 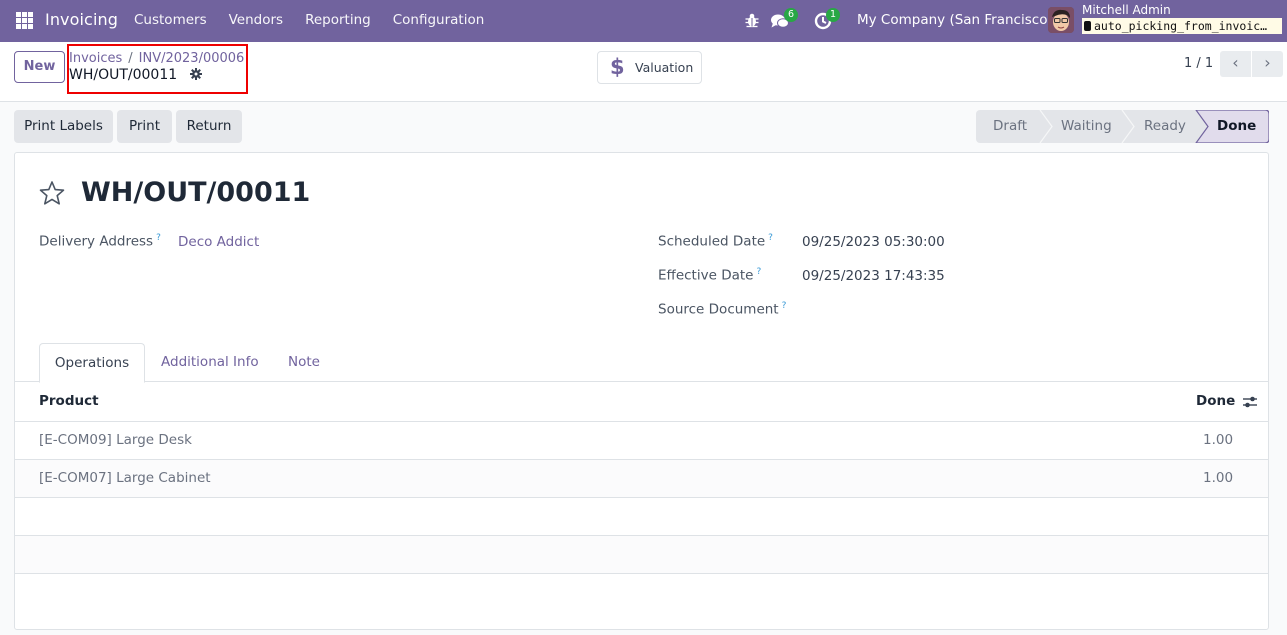 I want to click on breadcrumb: Invoices / INV/2023/00006, so click(x=156, y=58).